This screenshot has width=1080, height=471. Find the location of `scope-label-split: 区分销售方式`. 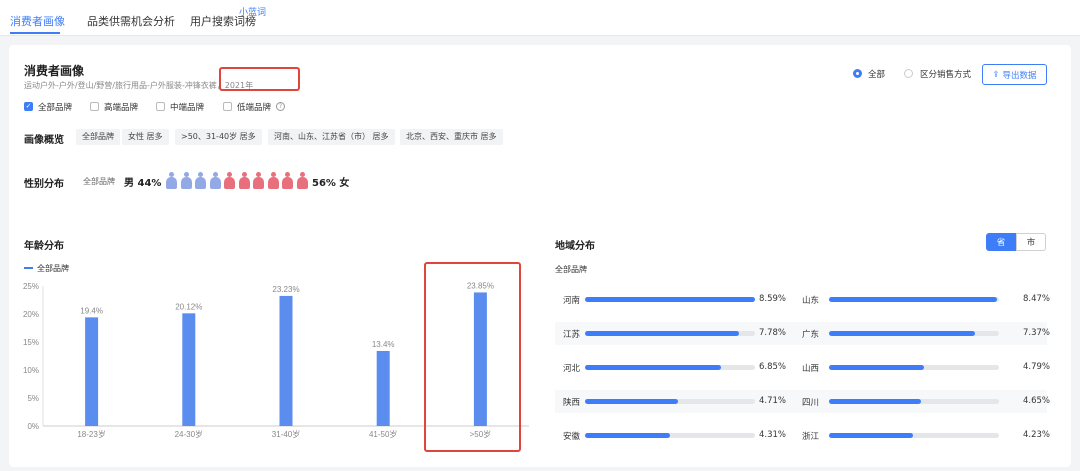

scope-label-split: 区分销售方式 is located at coordinates (946, 75).